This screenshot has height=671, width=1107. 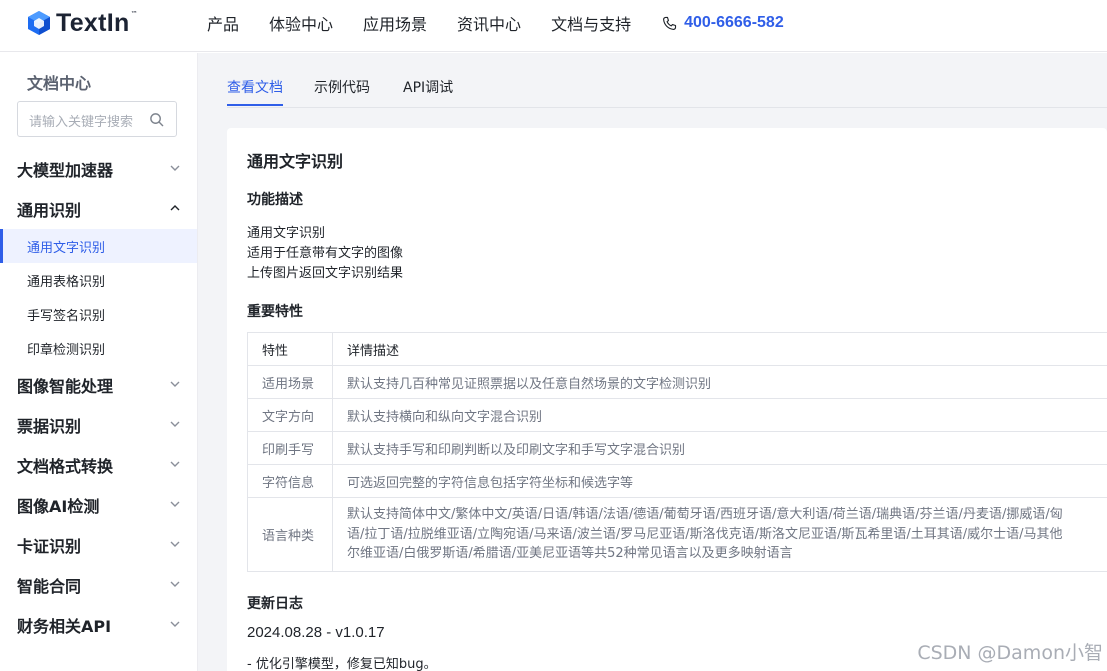 I want to click on features-heading: 重要特性, so click(x=275, y=312).